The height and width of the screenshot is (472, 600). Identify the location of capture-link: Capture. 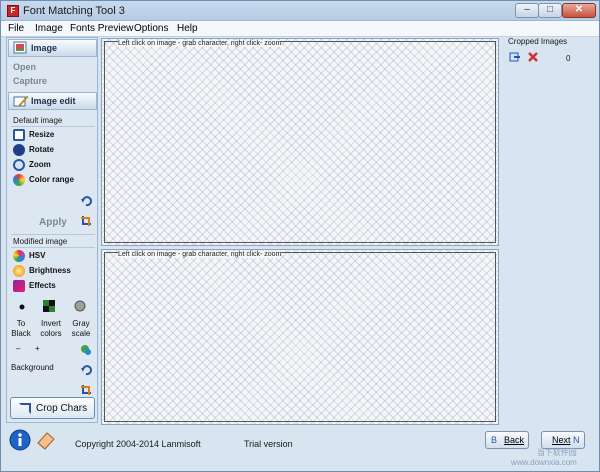
(30, 81).